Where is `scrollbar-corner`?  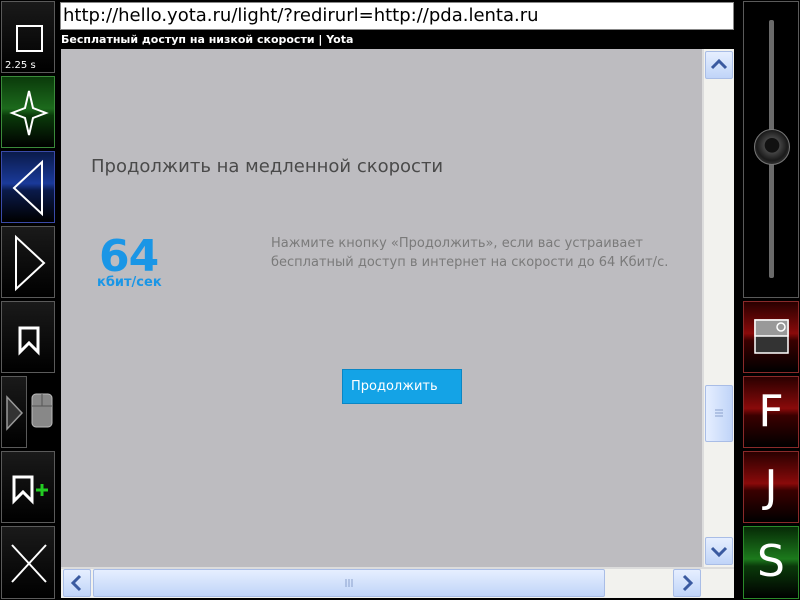 scrollbar-corner is located at coordinates (719, 583).